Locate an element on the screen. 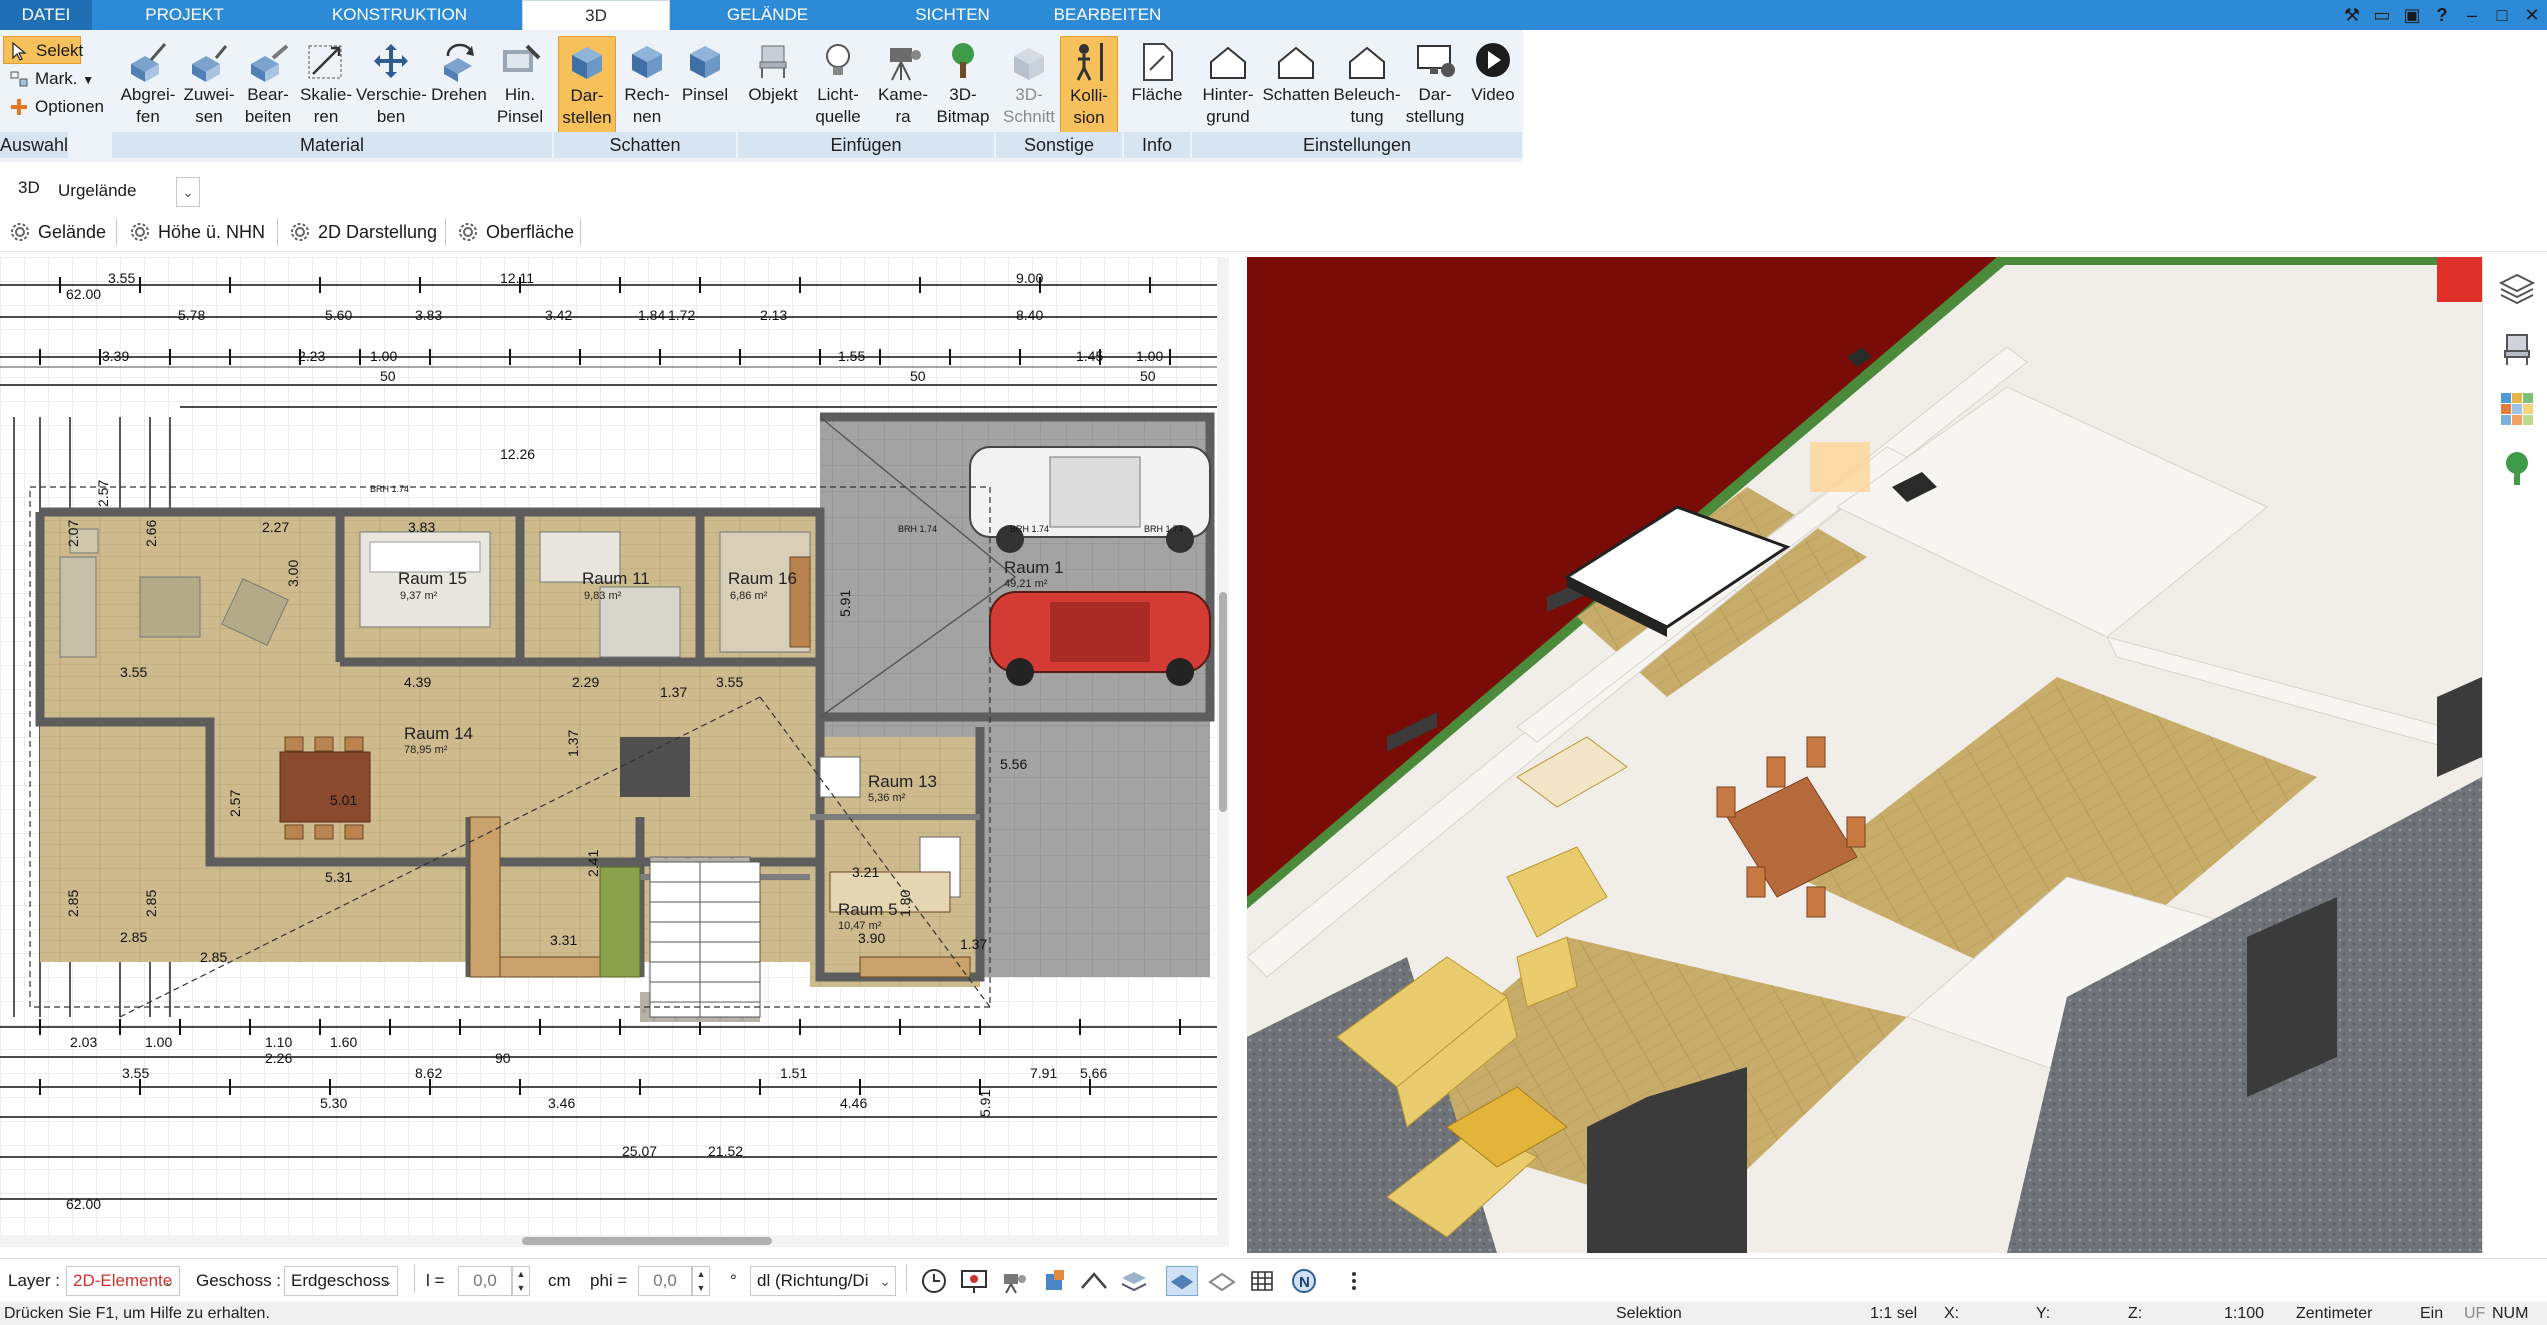 The height and width of the screenshot is (1325, 2547). dim-label: 2.03 is located at coordinates (83, 1042).